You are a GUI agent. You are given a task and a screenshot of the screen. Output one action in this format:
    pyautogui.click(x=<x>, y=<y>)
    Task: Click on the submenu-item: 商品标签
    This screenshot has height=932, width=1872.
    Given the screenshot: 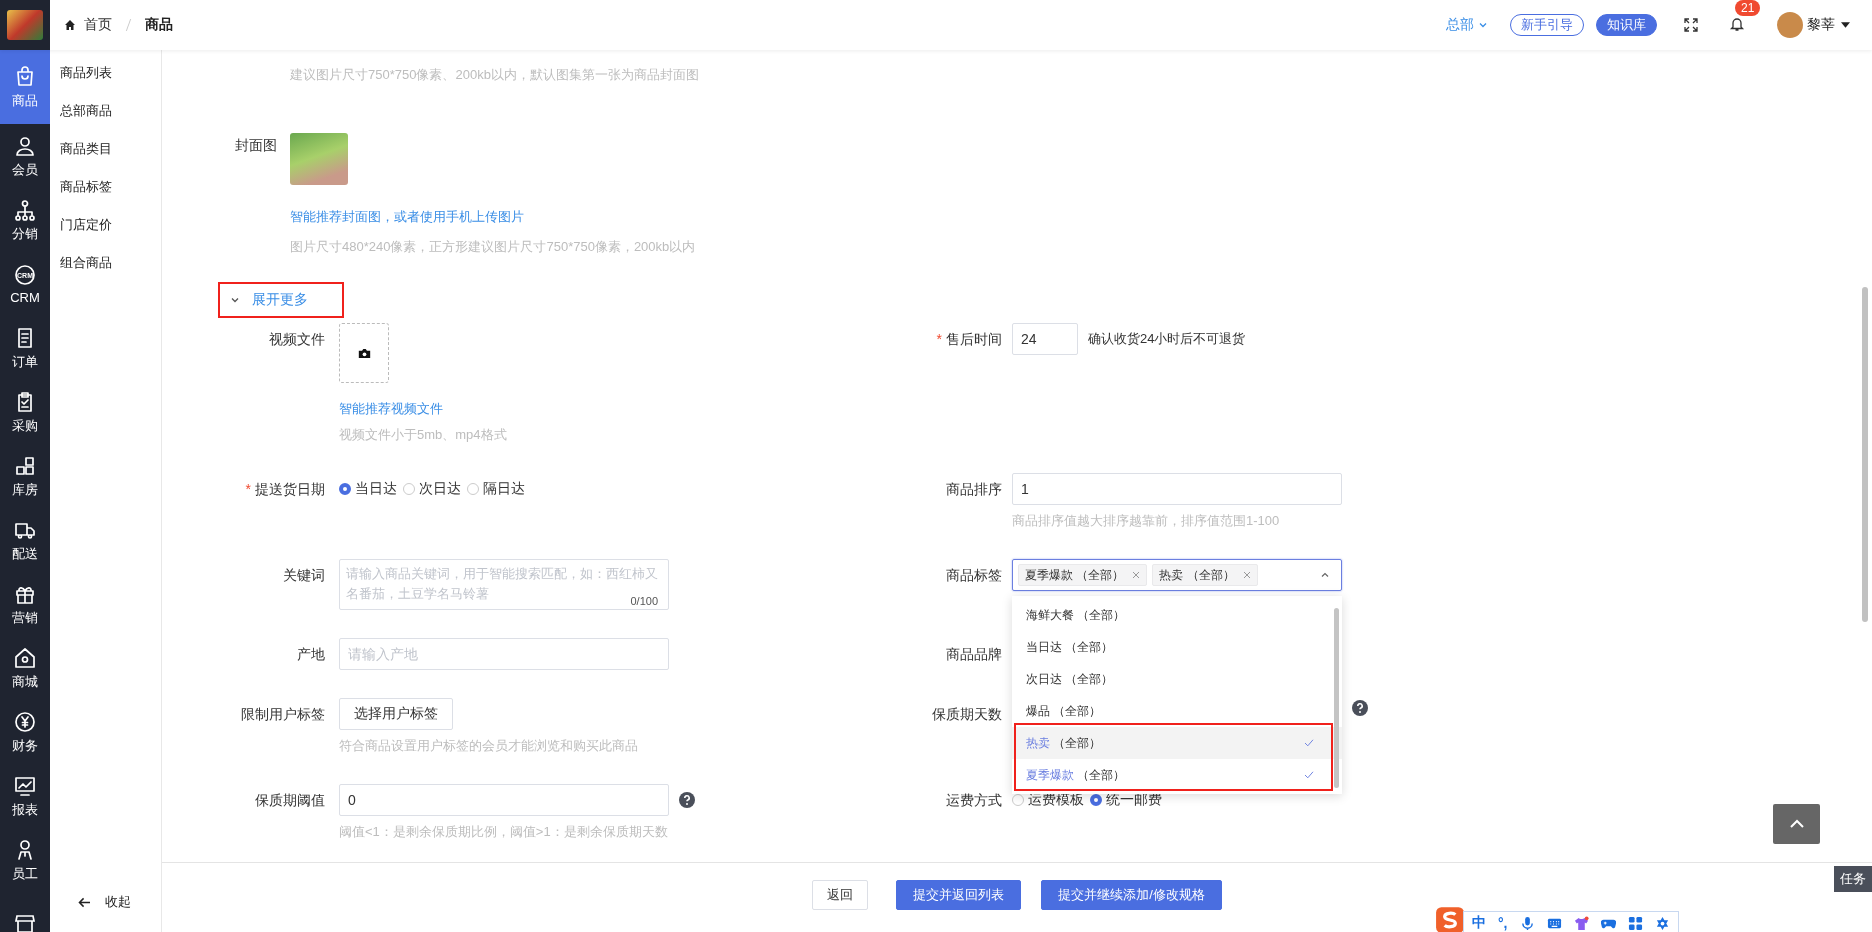 What is the action you would take?
    pyautogui.click(x=110, y=186)
    